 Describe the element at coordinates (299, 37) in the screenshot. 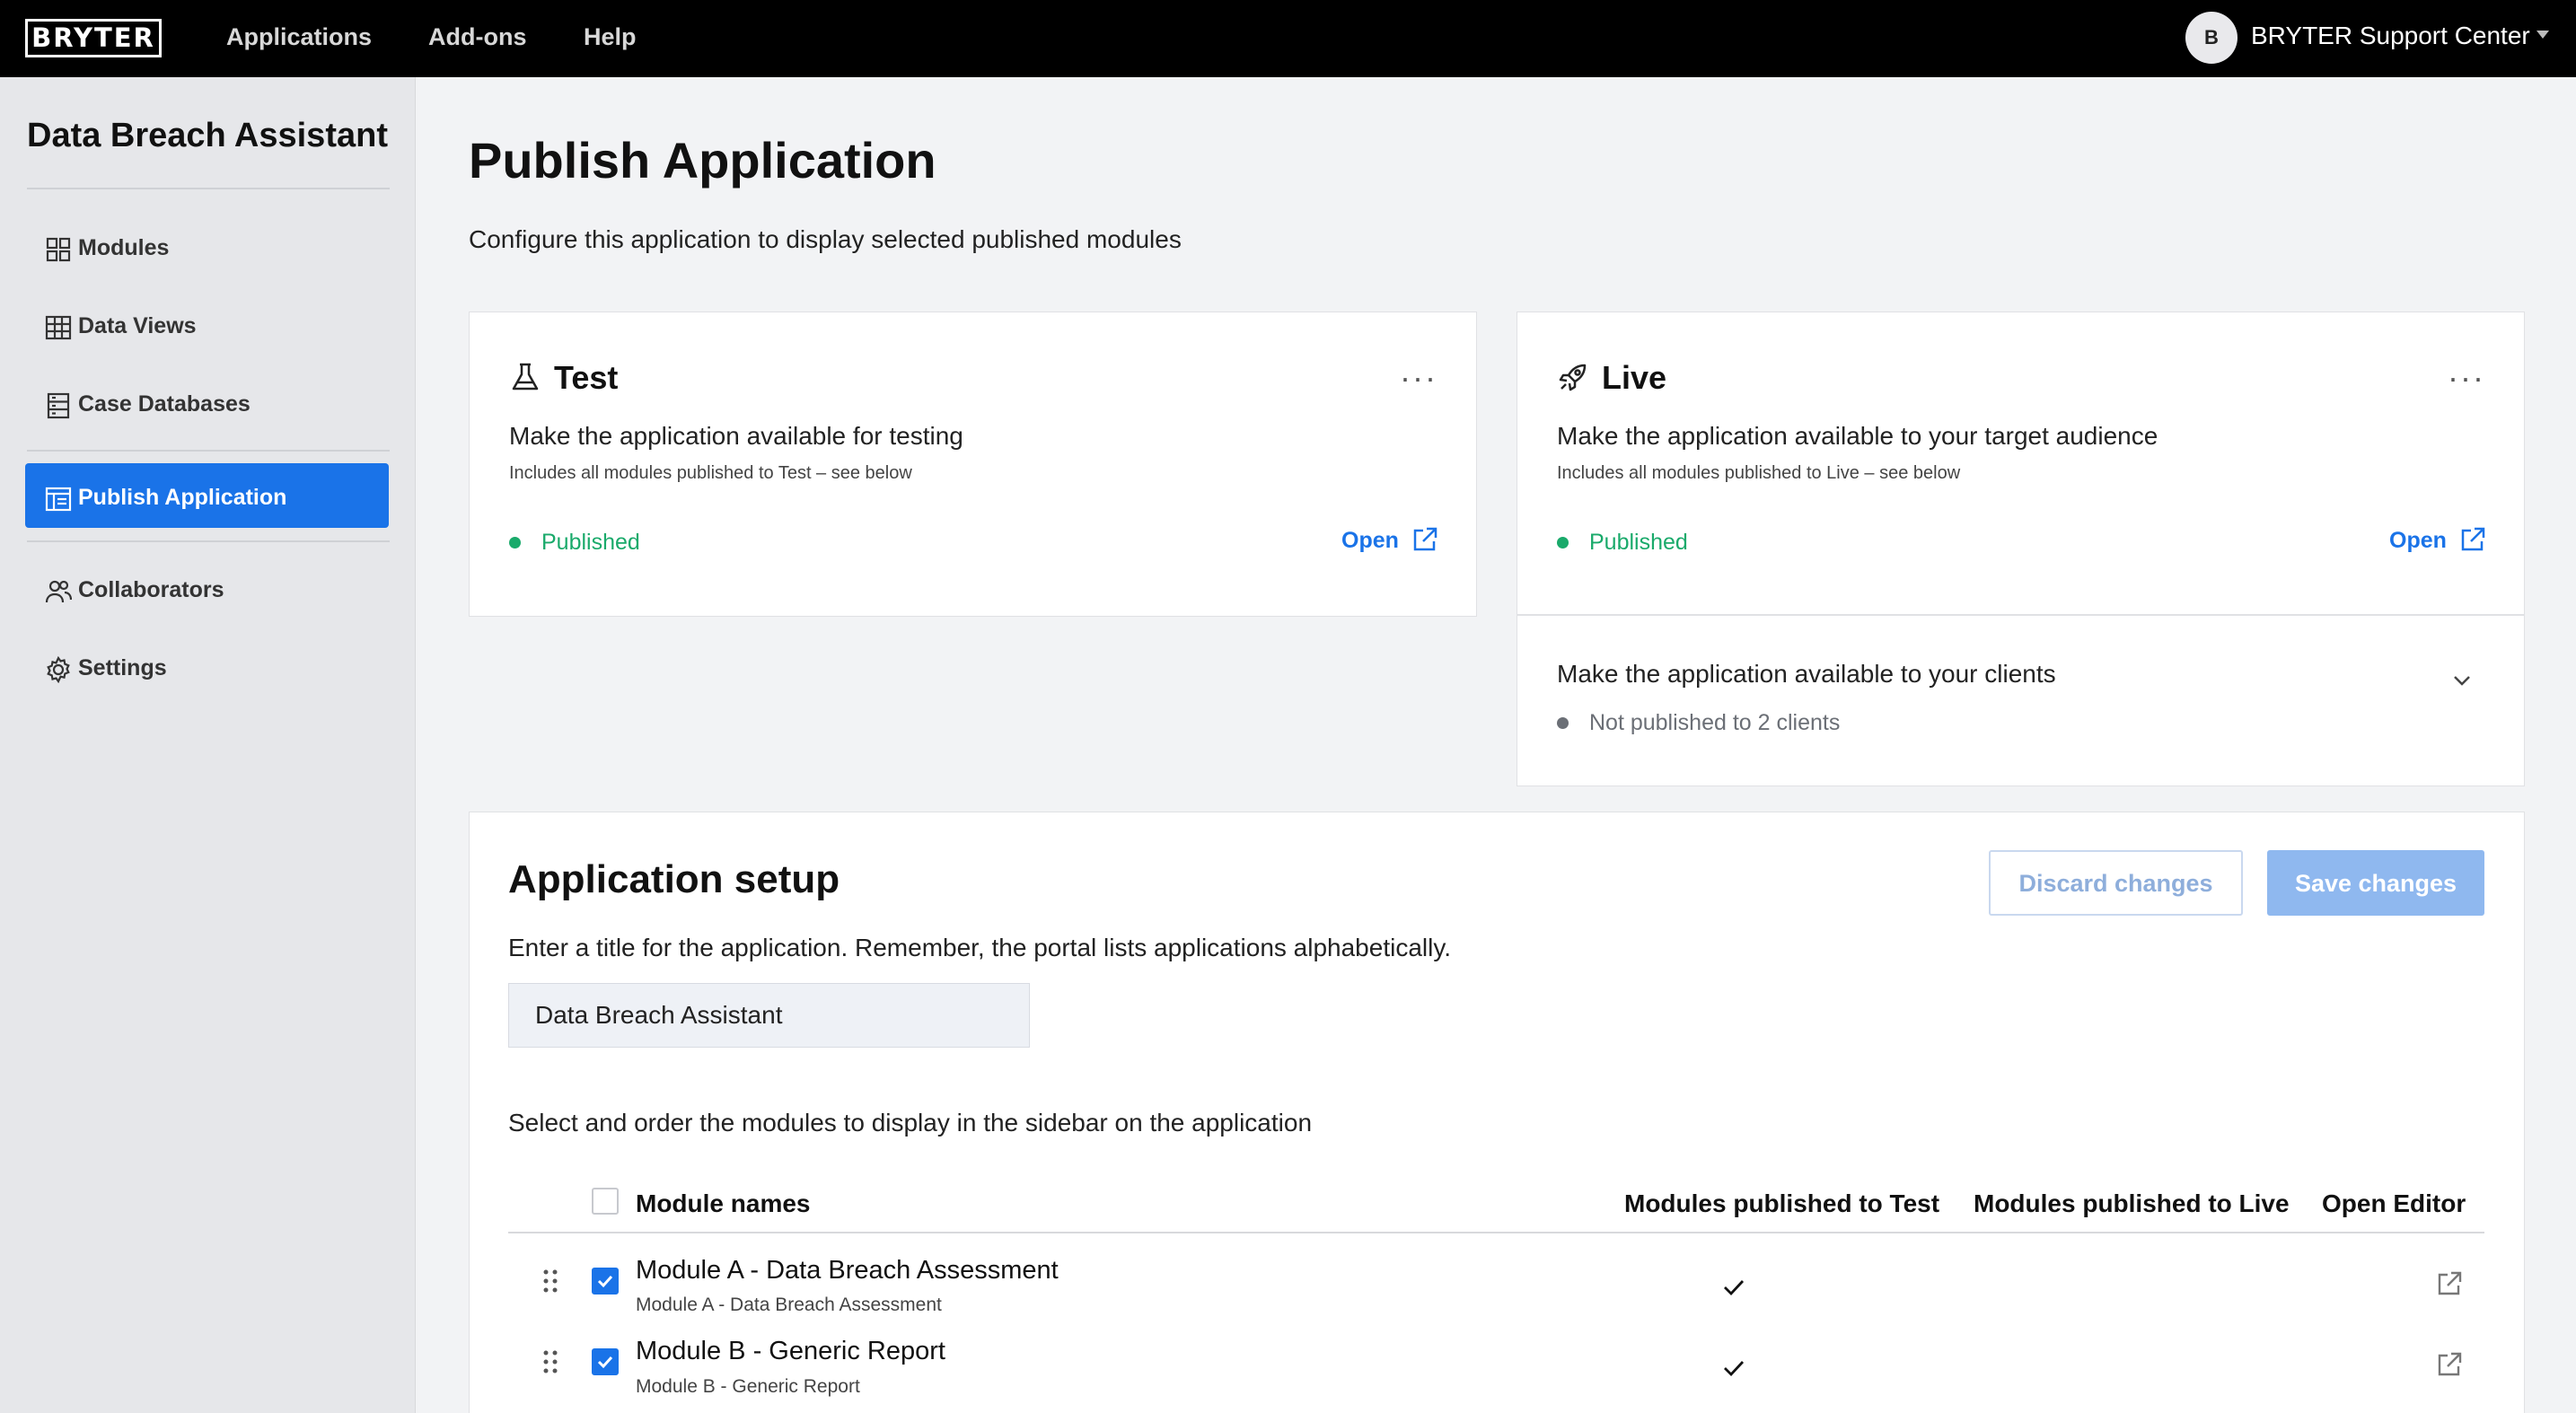

I see `nav-applications: Applications` at that location.